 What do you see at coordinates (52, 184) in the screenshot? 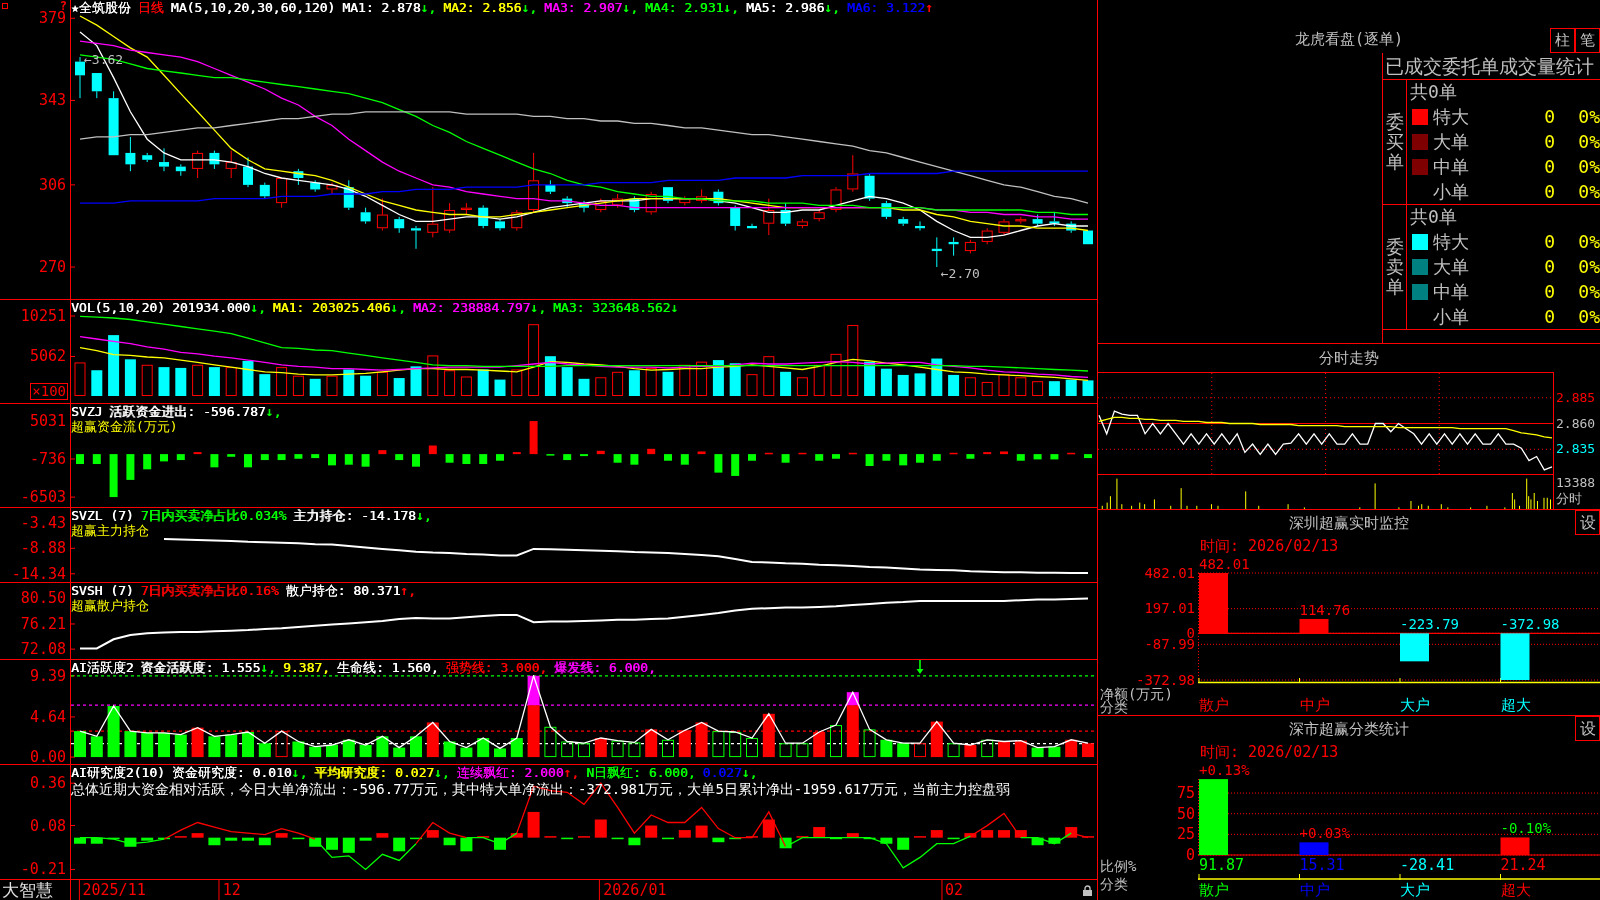
I see `axis-tick-label: 306` at bounding box center [52, 184].